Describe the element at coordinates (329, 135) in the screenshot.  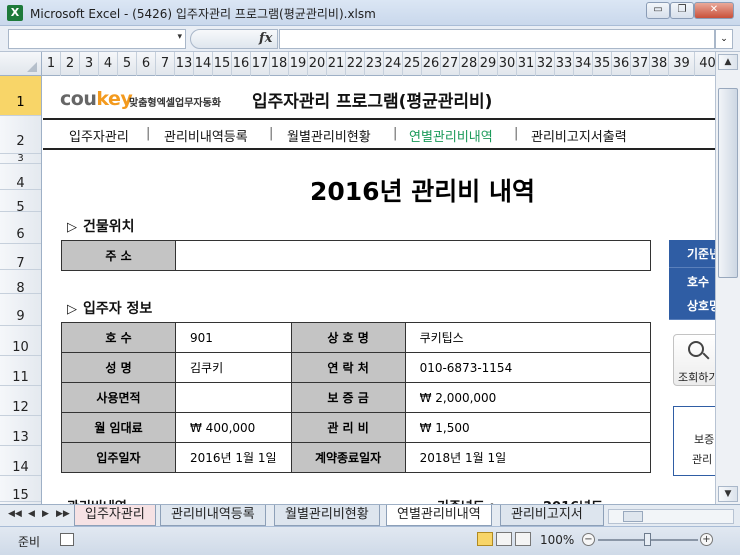
I see `nav-monthly-status: 월별관리비현황` at that location.